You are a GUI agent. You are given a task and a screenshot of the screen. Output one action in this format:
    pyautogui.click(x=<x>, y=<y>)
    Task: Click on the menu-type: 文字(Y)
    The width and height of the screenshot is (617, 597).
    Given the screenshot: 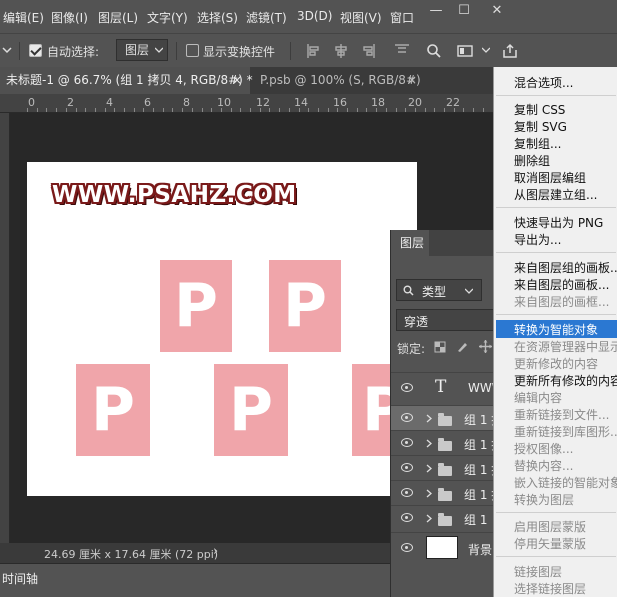 What is the action you would take?
    pyautogui.click(x=167, y=17)
    